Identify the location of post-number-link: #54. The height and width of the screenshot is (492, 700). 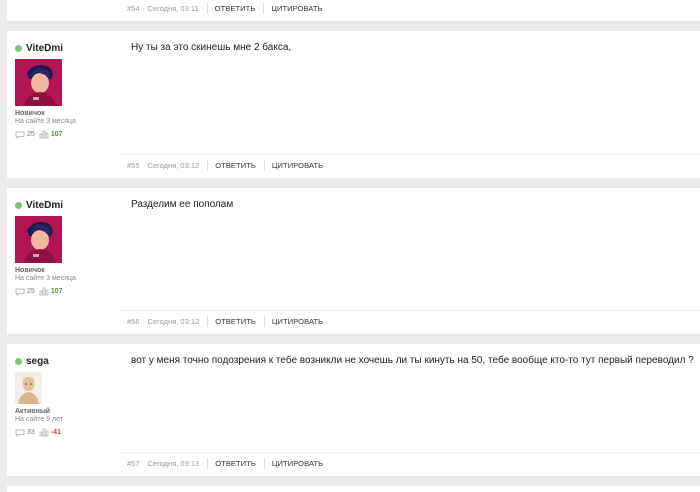
(133, 8).